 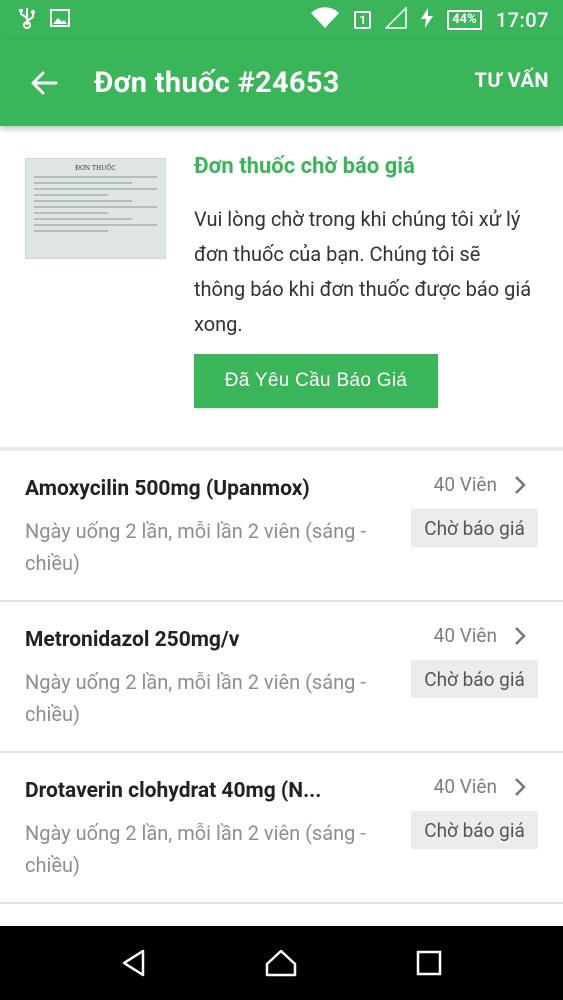 I want to click on sim-badge: 1, so click(x=363, y=20).